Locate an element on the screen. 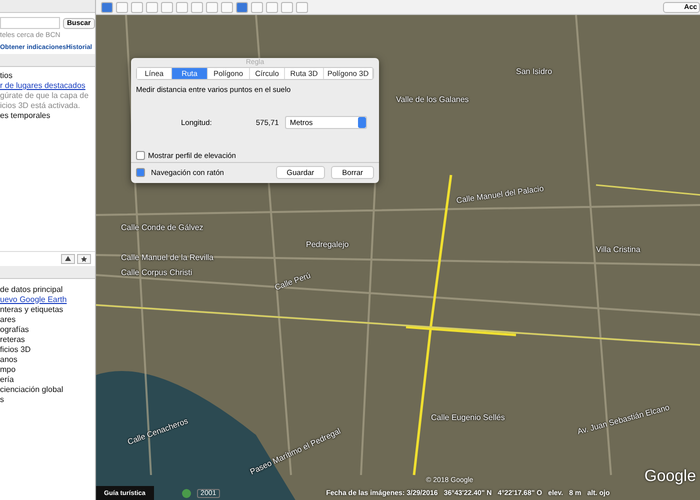 The height and width of the screenshot is (500, 700). place-item: gúrate de que la capa de is located at coordinates (45, 96).